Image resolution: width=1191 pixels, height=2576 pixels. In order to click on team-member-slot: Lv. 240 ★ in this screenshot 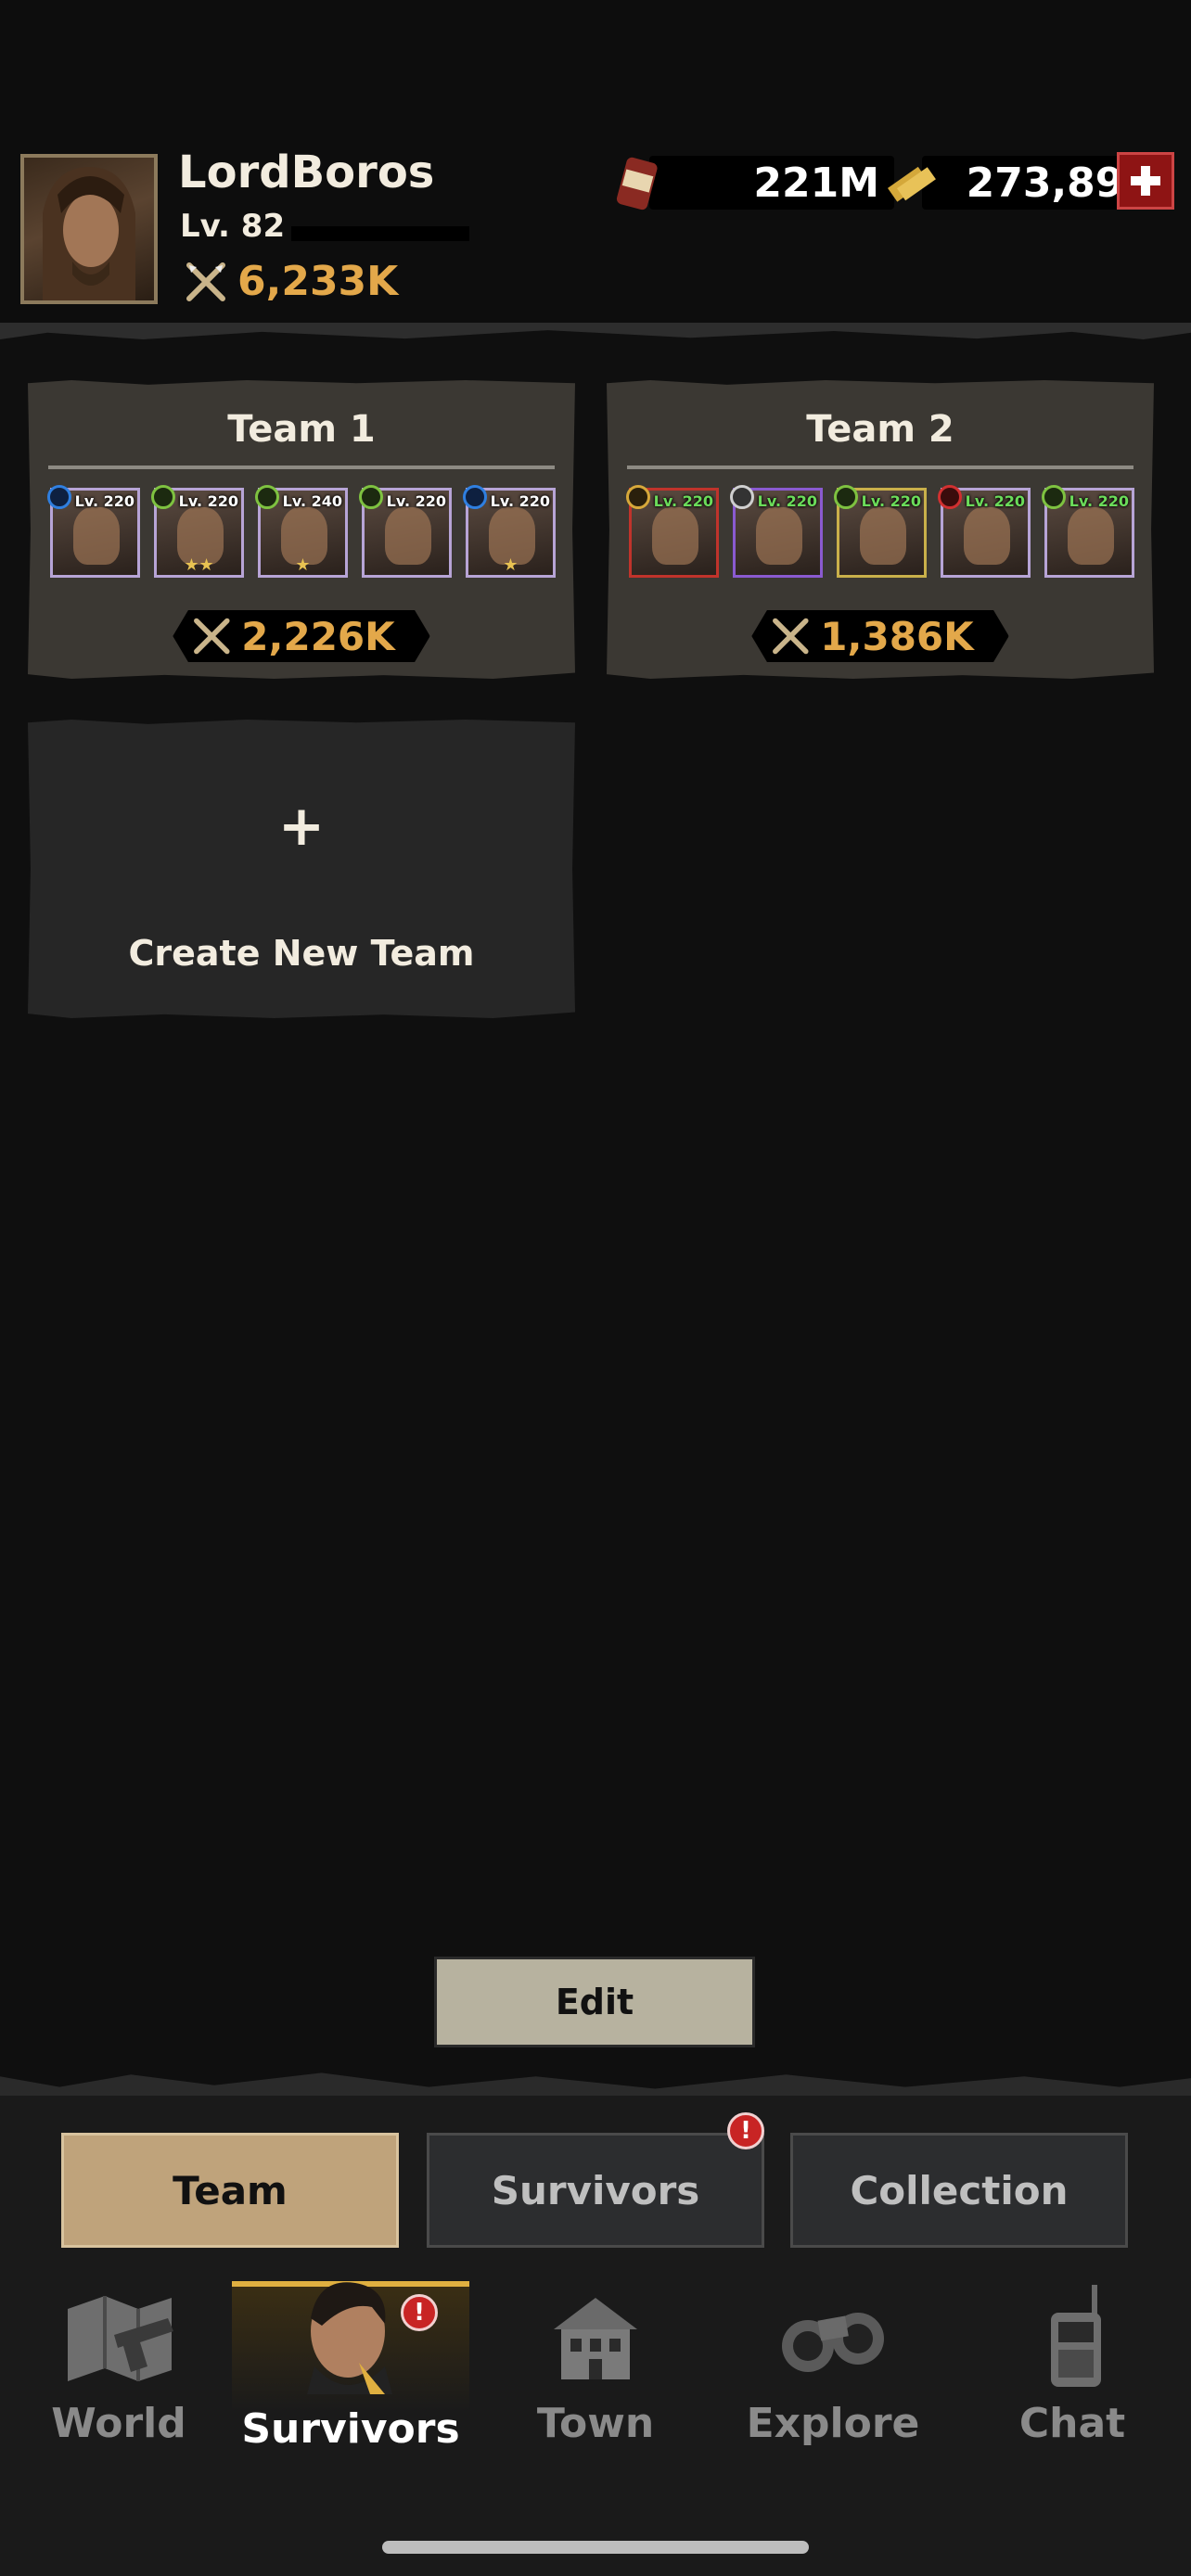, I will do `click(301, 531)`.